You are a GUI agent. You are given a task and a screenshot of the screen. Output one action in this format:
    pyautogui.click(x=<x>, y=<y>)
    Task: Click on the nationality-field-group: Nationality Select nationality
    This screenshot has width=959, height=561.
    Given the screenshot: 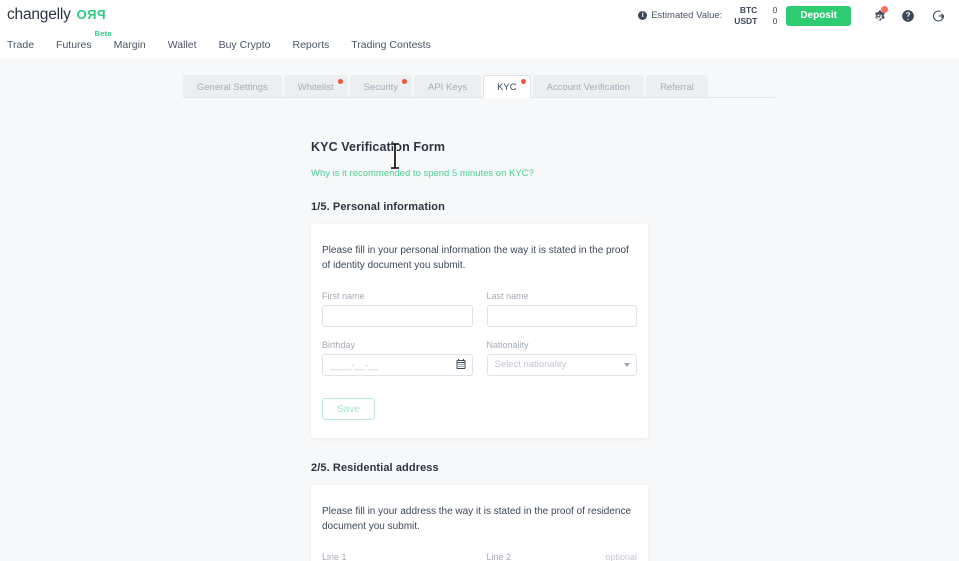 What is the action you would take?
    pyautogui.click(x=562, y=358)
    